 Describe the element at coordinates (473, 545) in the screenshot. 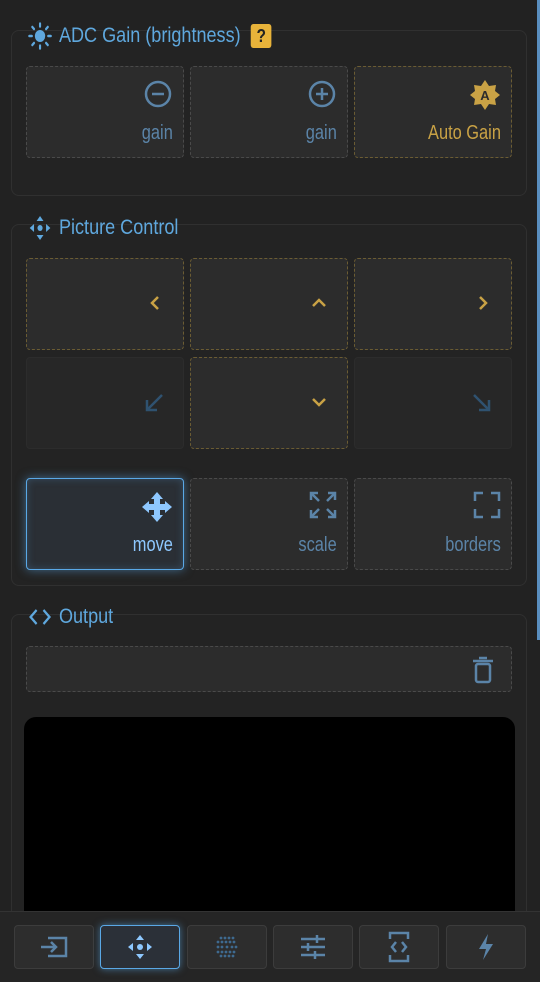

I see `mode-borders-label: borders` at that location.